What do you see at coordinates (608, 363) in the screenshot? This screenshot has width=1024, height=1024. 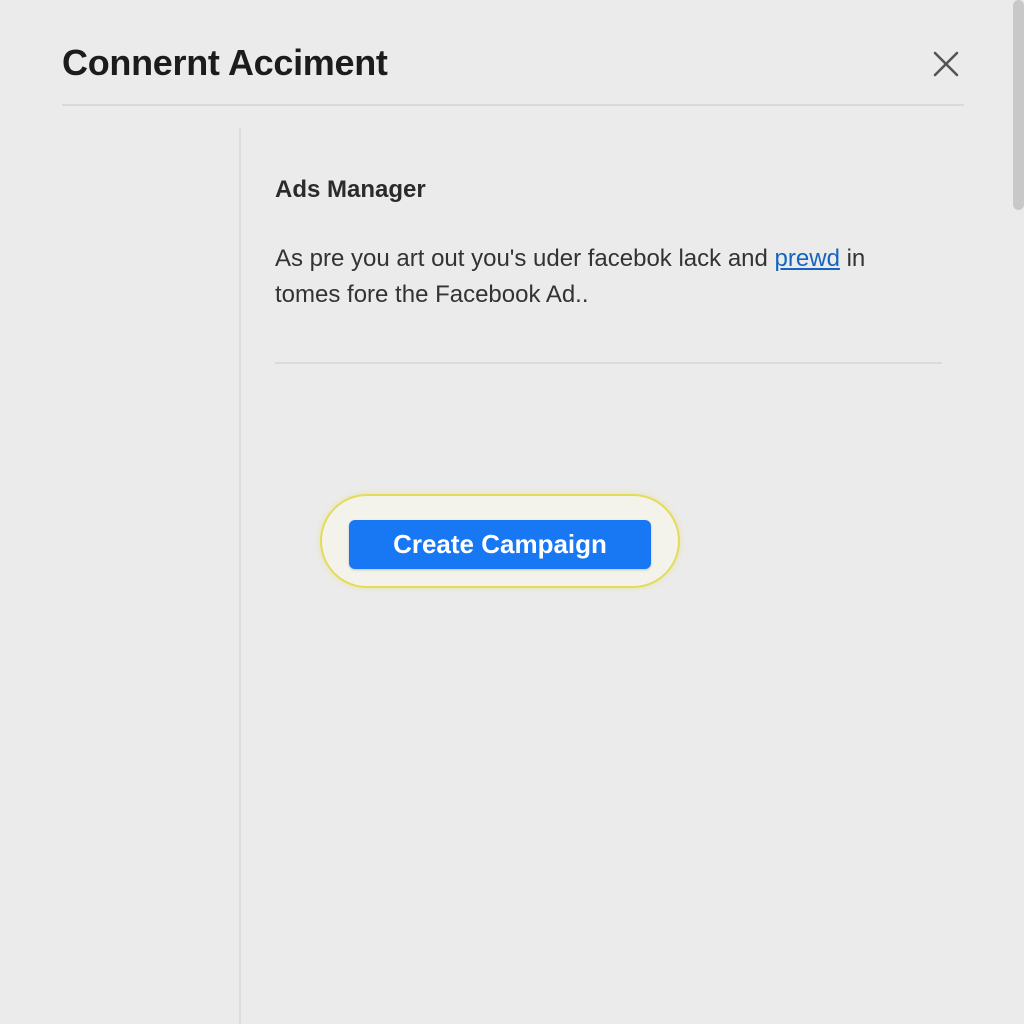 I see `content-divider` at bounding box center [608, 363].